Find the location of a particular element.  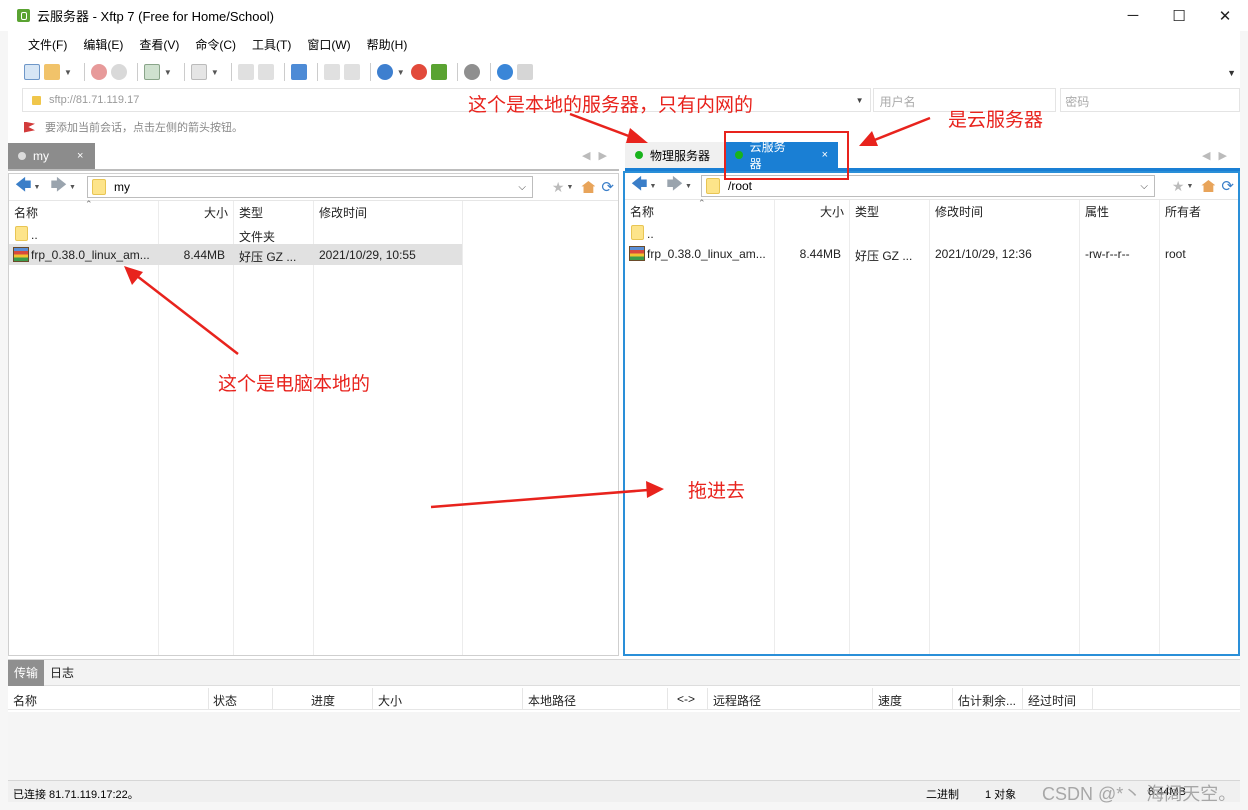

transfer-list is located at coordinates (624, 746).